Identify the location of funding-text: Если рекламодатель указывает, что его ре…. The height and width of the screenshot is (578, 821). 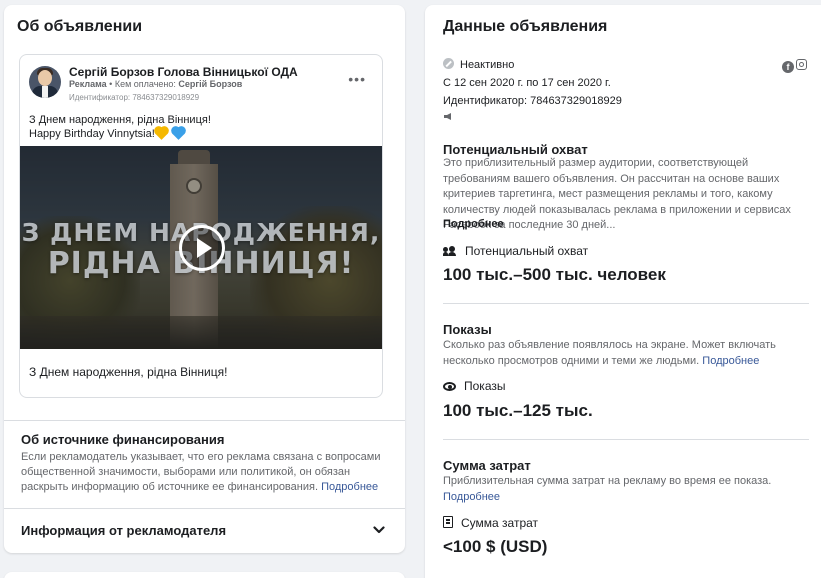
(206, 472).